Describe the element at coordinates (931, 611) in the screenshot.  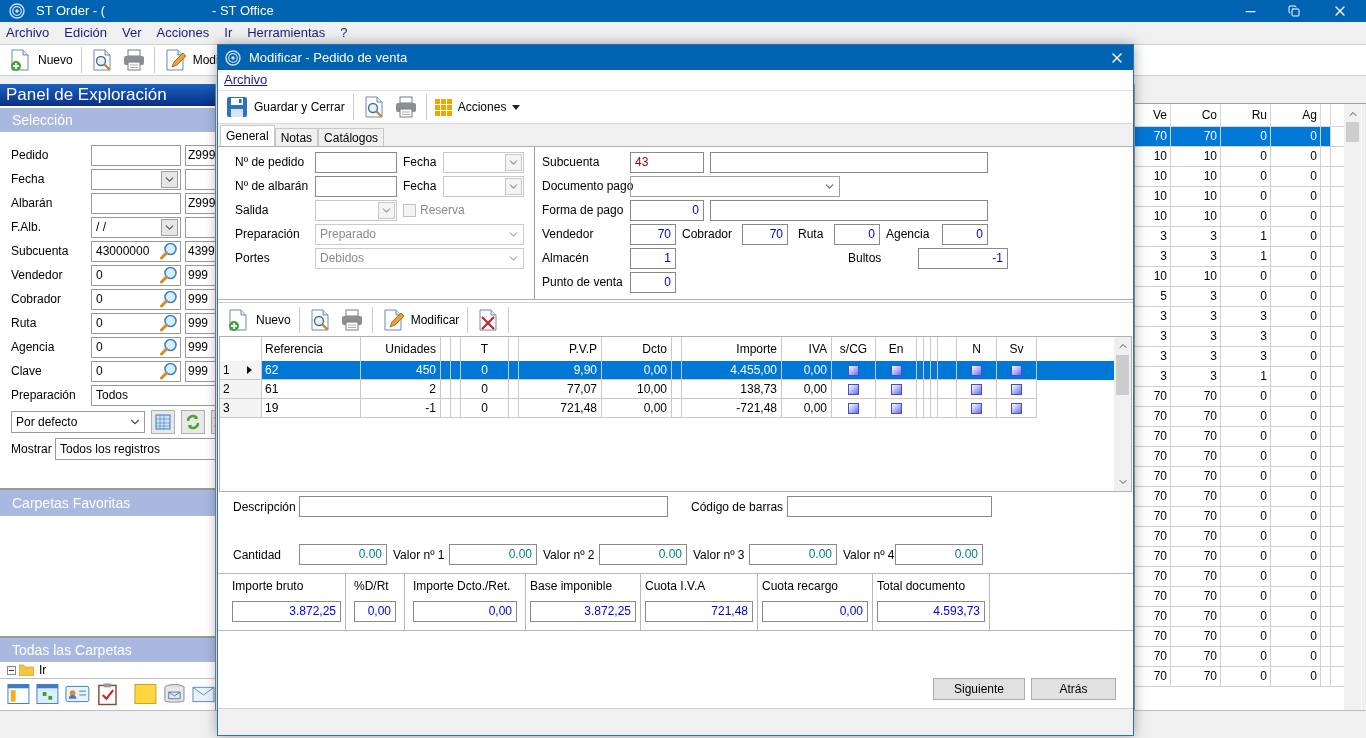
I see `total-field: 4.593,73` at that location.